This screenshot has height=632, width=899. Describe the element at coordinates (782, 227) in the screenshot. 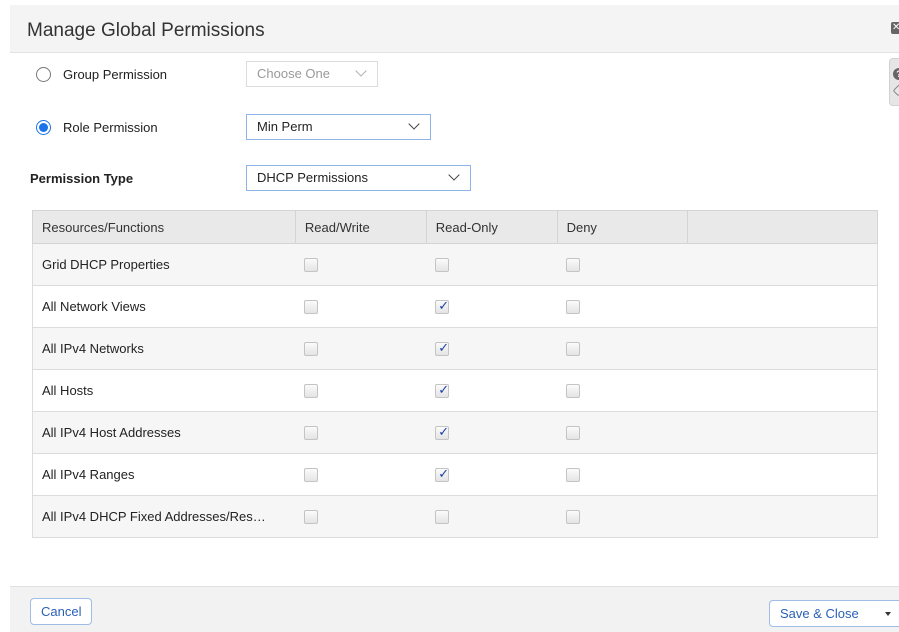

I see `column-header-empty` at that location.